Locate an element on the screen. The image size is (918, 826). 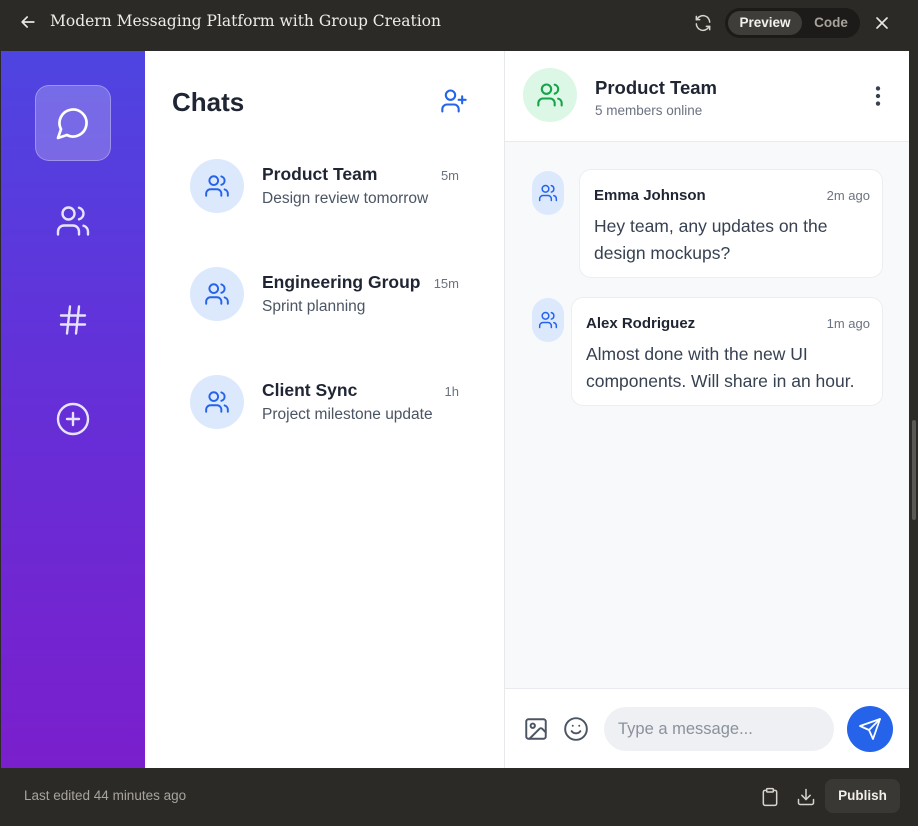
composer is located at coordinates (707, 728).